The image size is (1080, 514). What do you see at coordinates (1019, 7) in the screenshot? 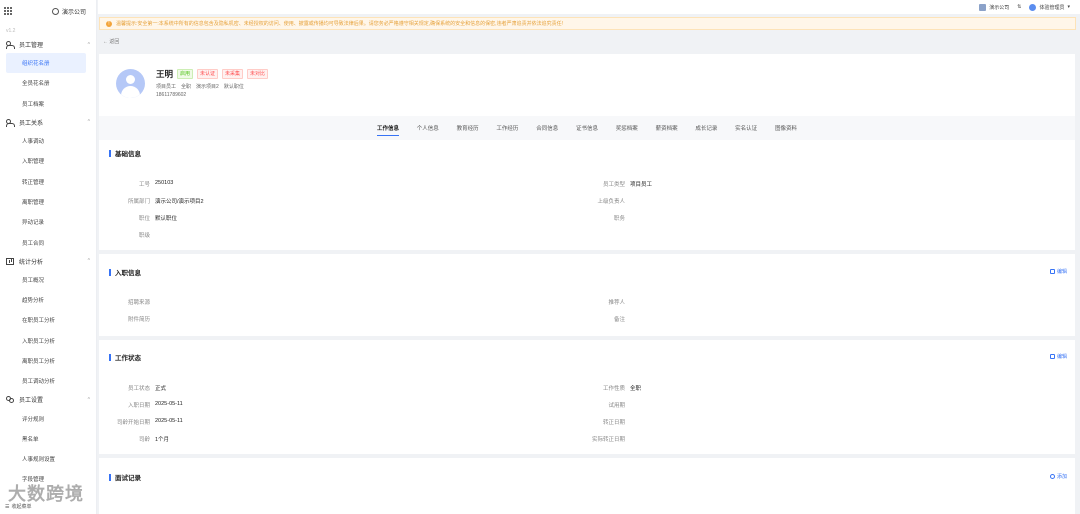
I see `switch-icon: ⇅` at bounding box center [1019, 7].